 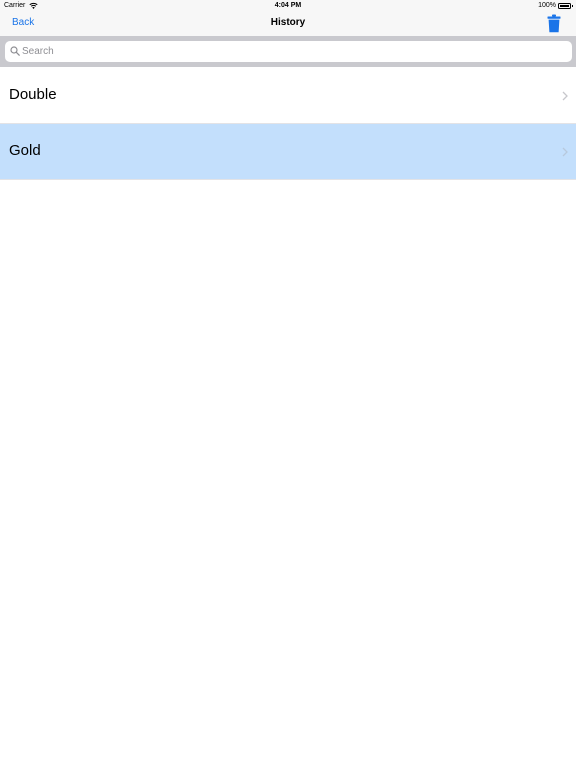 What do you see at coordinates (288, 152) in the screenshot?
I see `list-item-gold: Gold` at bounding box center [288, 152].